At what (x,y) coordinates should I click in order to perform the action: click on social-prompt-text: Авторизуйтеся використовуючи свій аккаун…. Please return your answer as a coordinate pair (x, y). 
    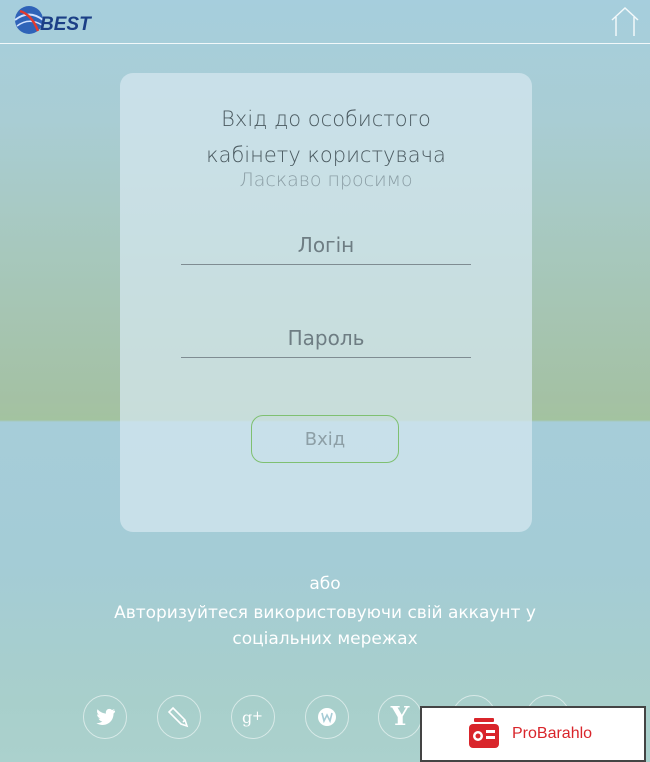
    Looking at the image, I should click on (325, 626).